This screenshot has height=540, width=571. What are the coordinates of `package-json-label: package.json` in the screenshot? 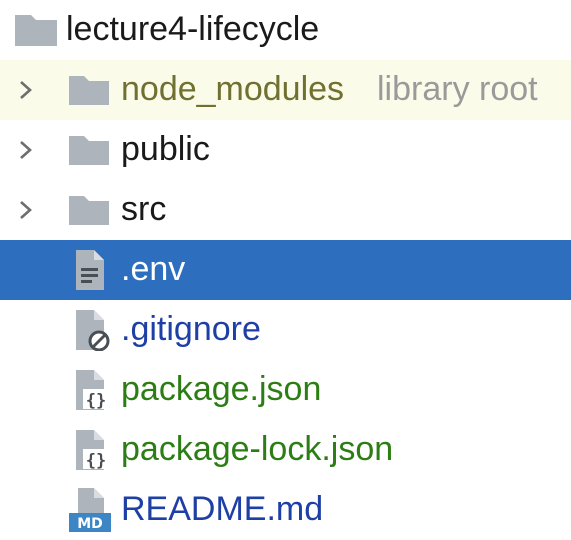 It's located at (221, 388).